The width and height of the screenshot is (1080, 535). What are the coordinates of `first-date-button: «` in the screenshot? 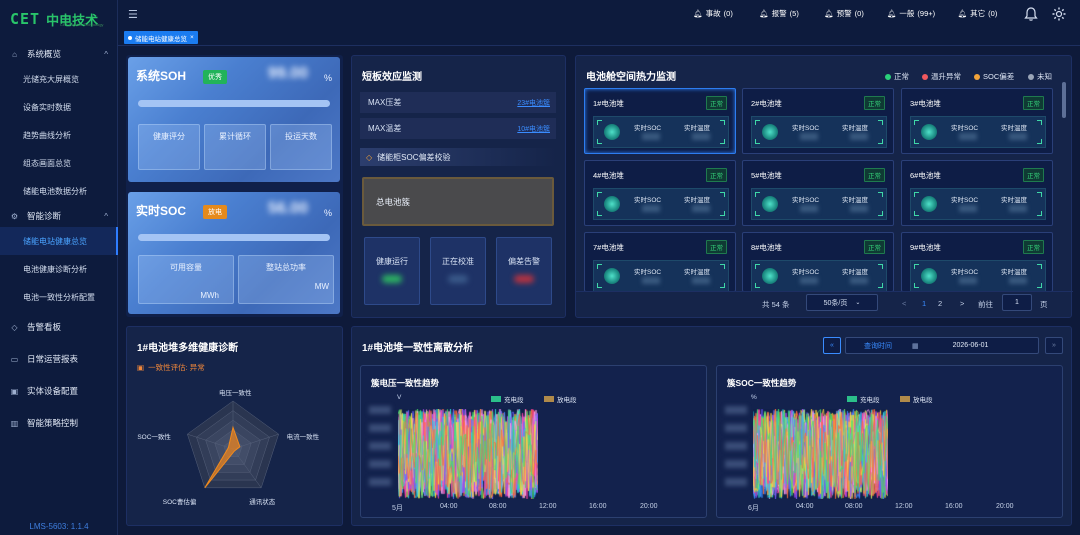 It's located at (832, 345).